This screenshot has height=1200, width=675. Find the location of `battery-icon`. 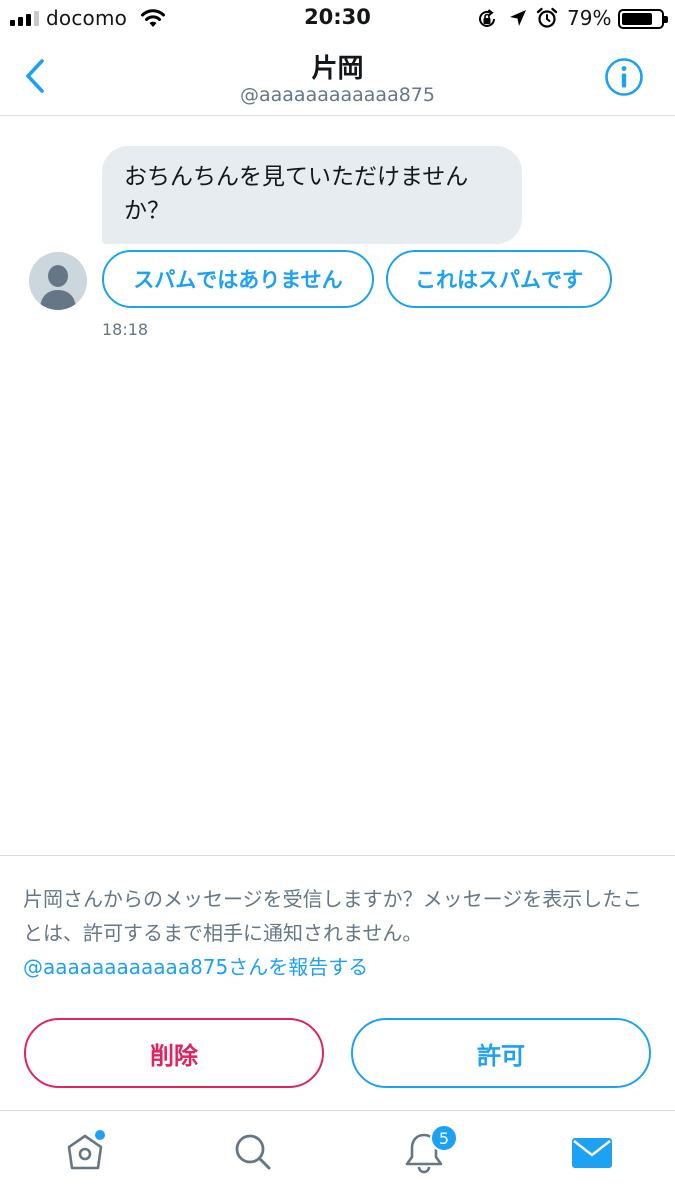

battery-icon is located at coordinates (643, 19).